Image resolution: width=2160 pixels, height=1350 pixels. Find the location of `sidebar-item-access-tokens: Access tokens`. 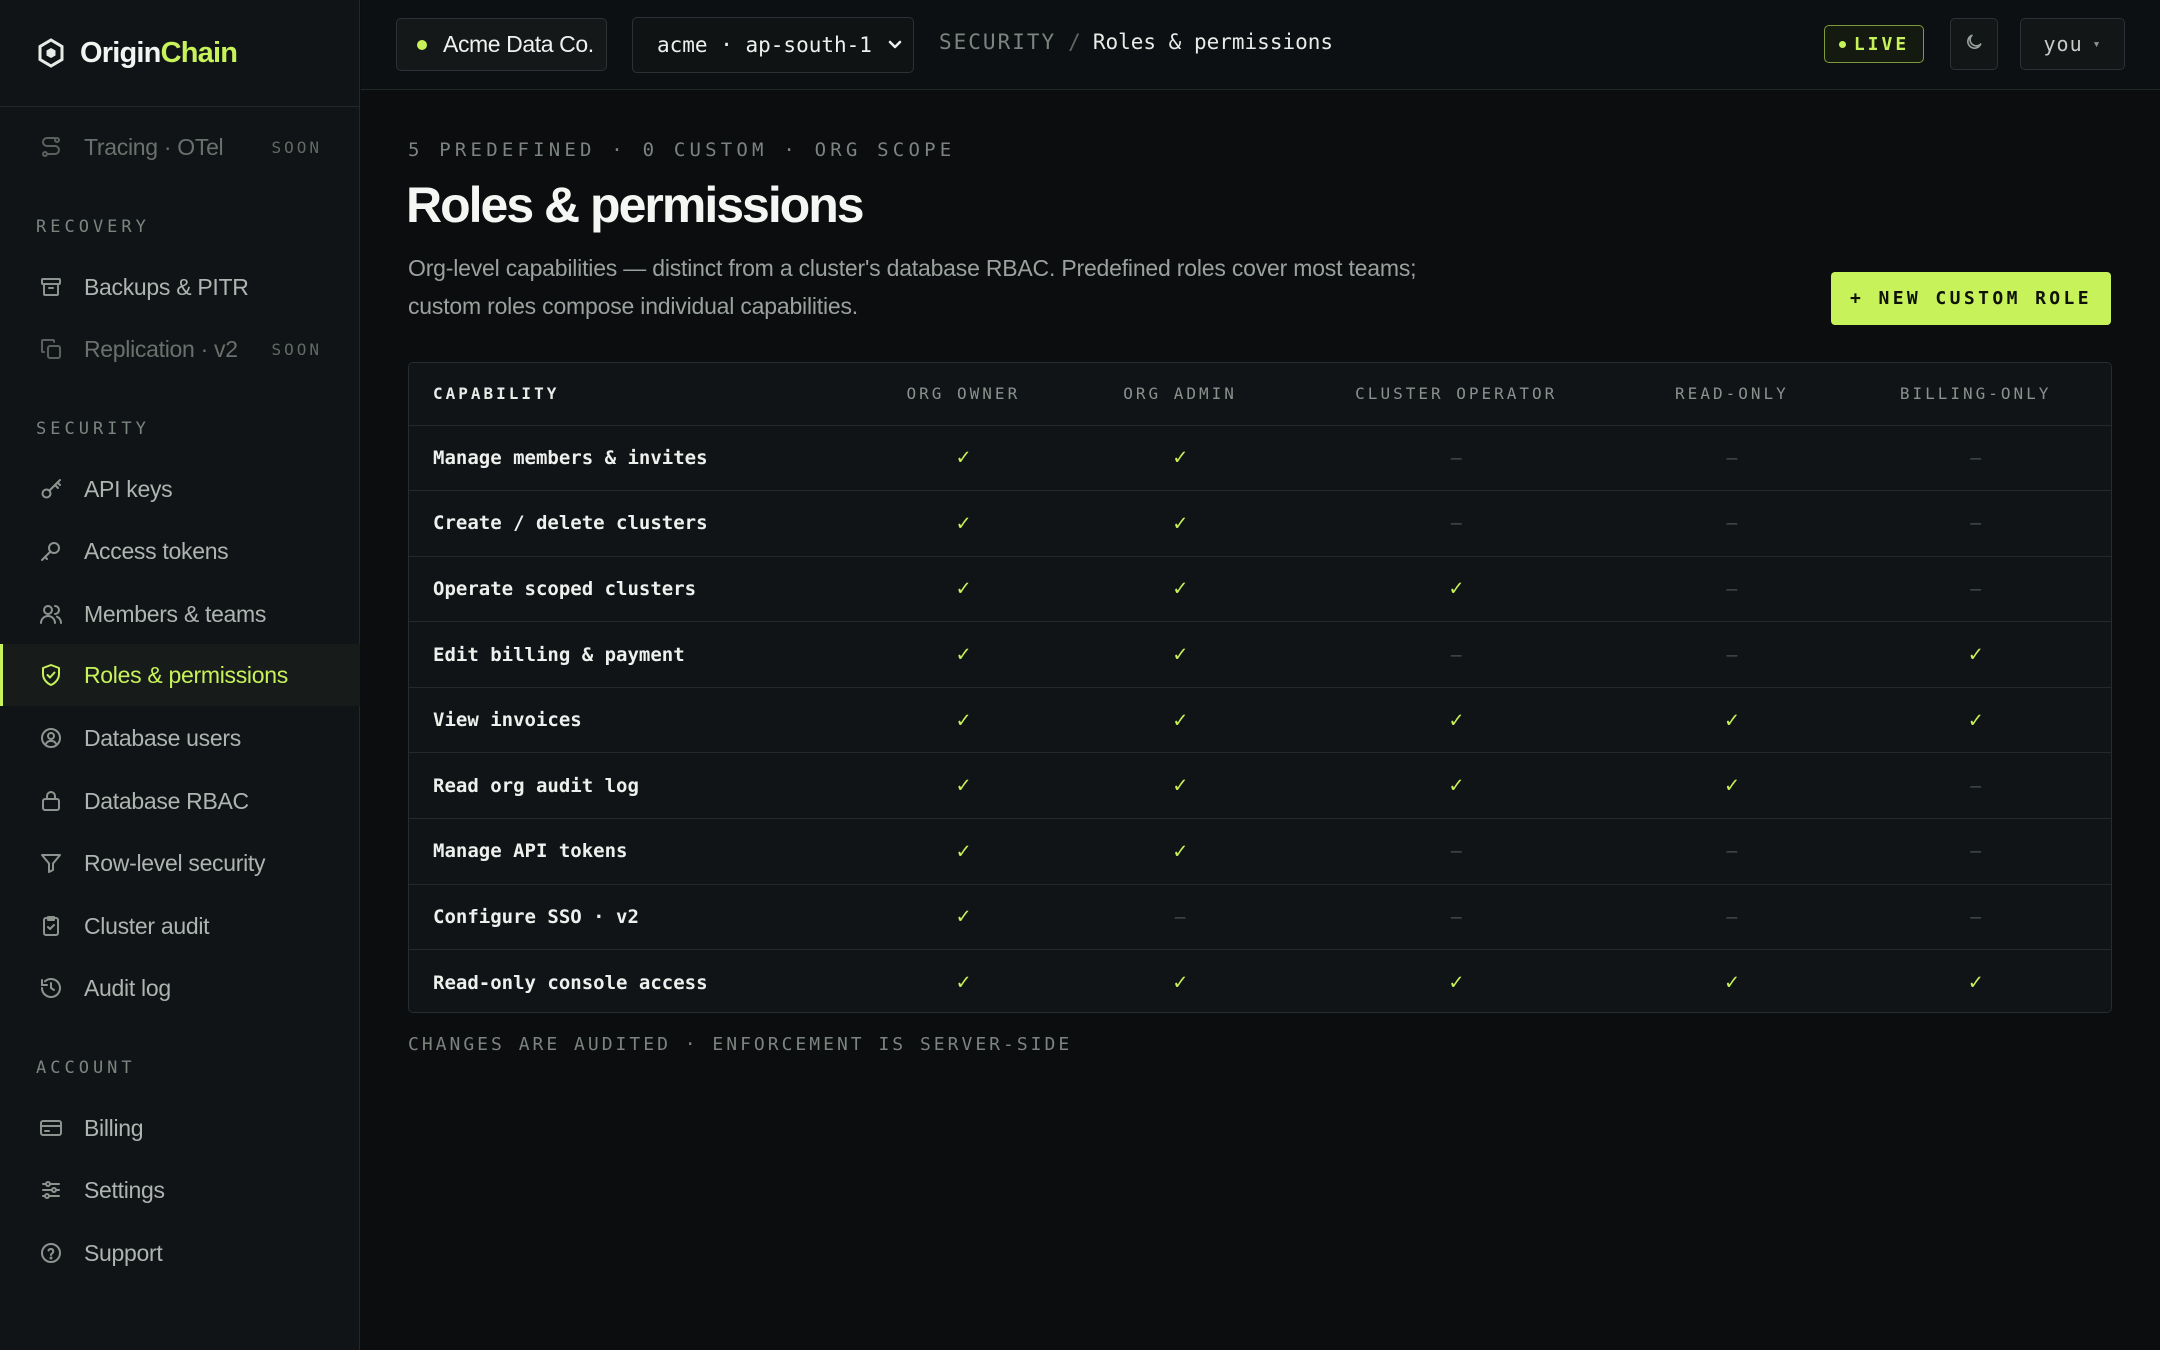

sidebar-item-access-tokens: Access tokens is located at coordinates (180, 551).